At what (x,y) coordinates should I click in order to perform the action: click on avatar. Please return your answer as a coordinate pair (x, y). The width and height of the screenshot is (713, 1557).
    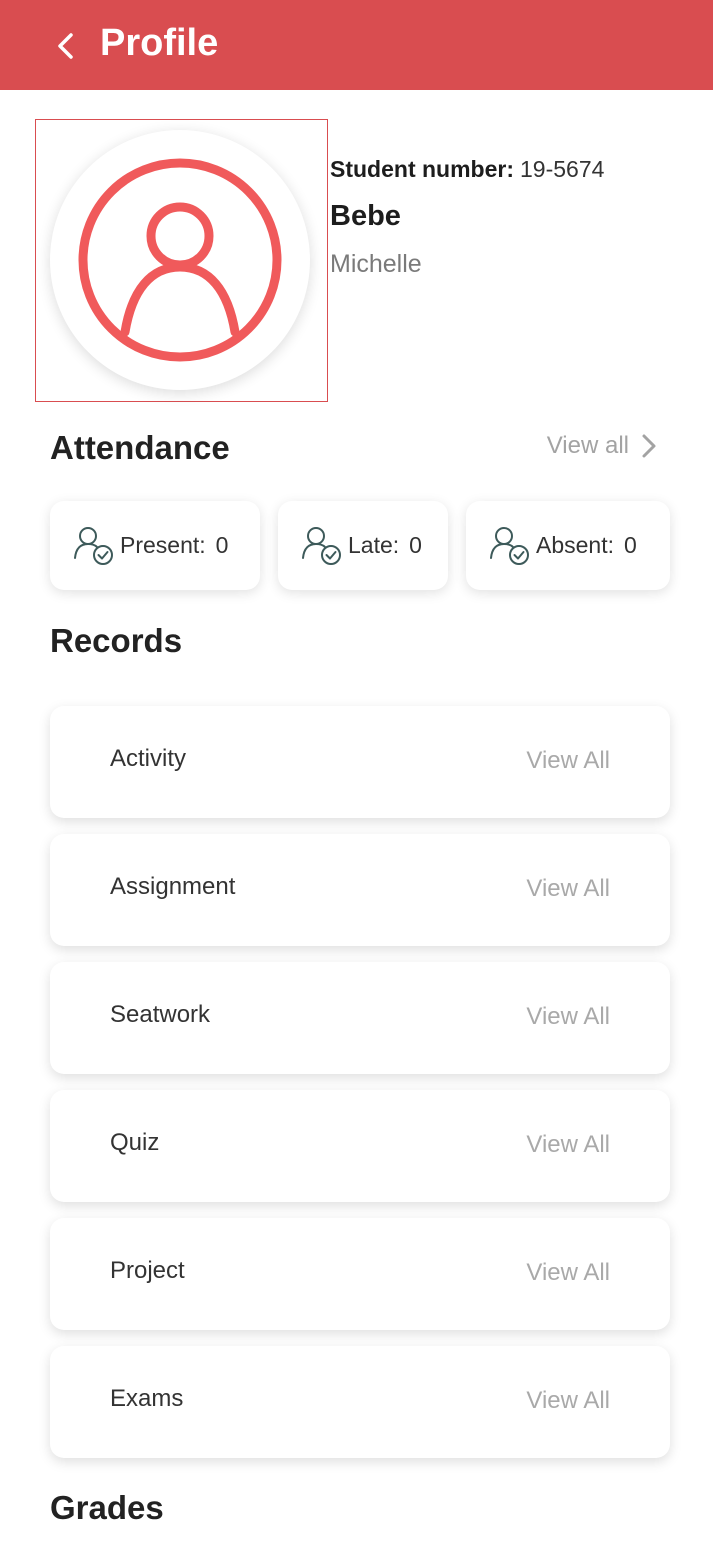
    Looking at the image, I should click on (180, 260).